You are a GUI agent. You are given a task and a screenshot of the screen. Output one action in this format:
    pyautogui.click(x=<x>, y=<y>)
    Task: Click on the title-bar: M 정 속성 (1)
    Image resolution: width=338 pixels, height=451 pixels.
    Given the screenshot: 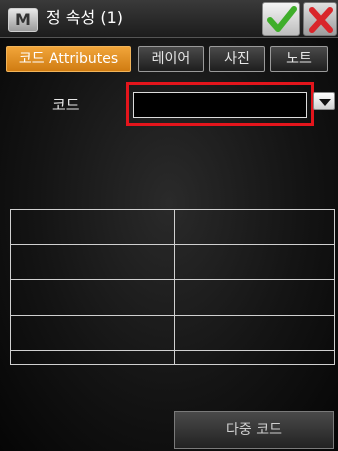 What is the action you would take?
    pyautogui.click(x=169, y=19)
    